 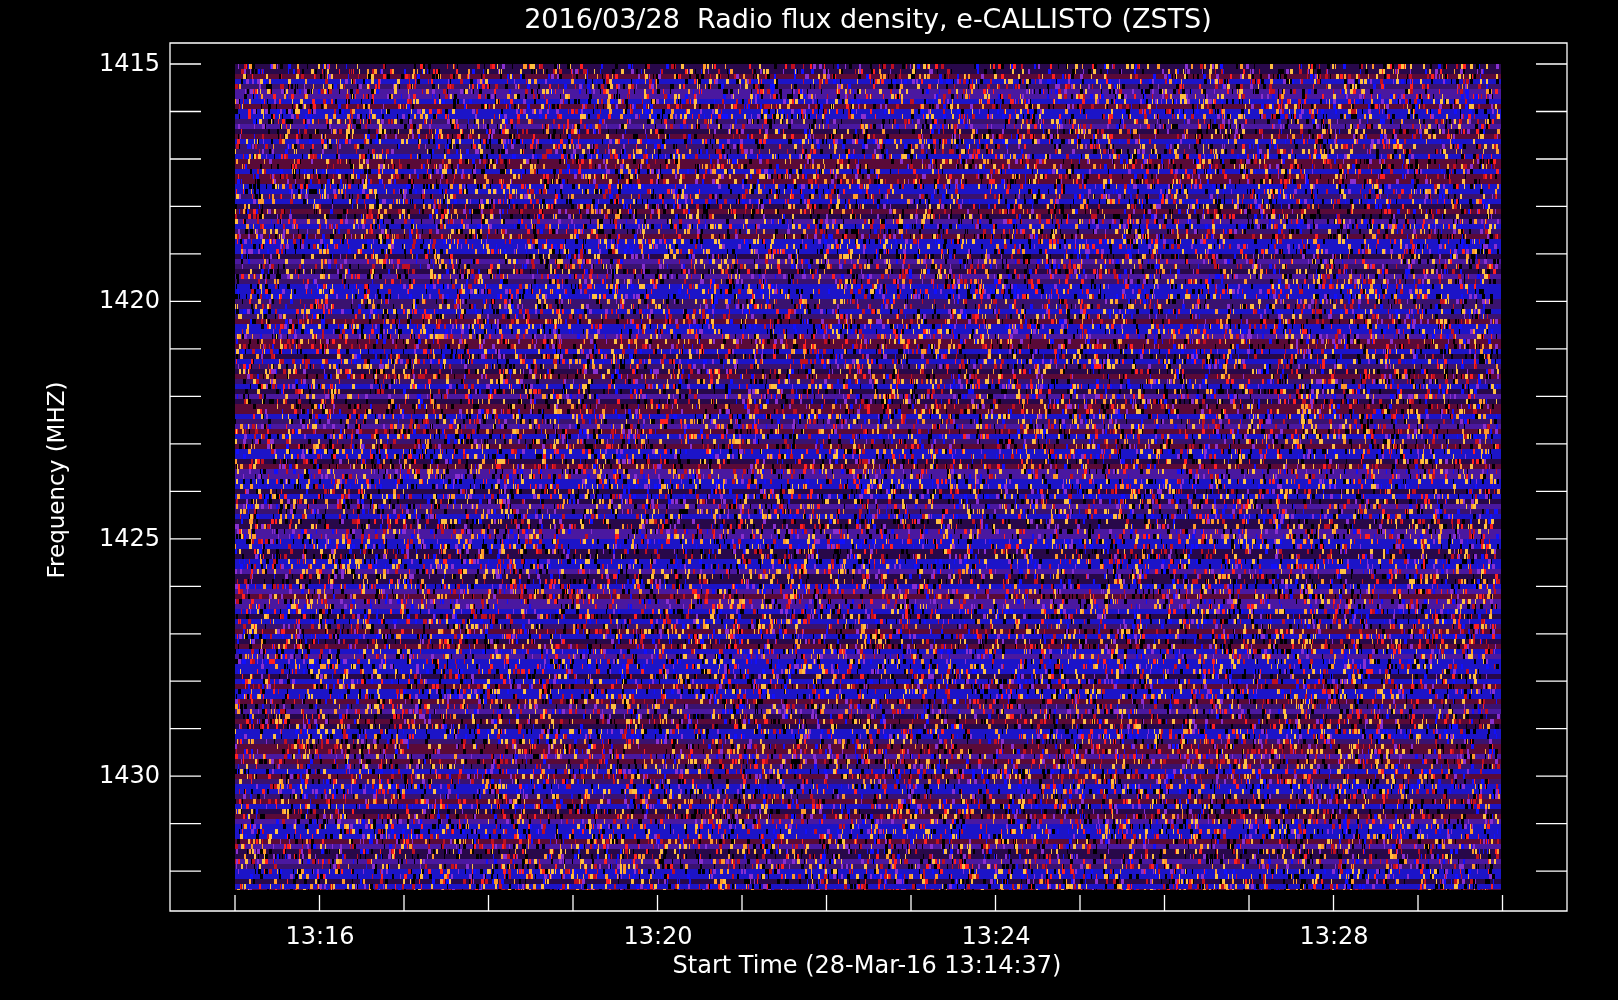 What do you see at coordinates (868, 18) in the screenshot?
I see `chart-title: 2016/03/28 Radio flux density, e-CALLISTO (ZSTS)` at bounding box center [868, 18].